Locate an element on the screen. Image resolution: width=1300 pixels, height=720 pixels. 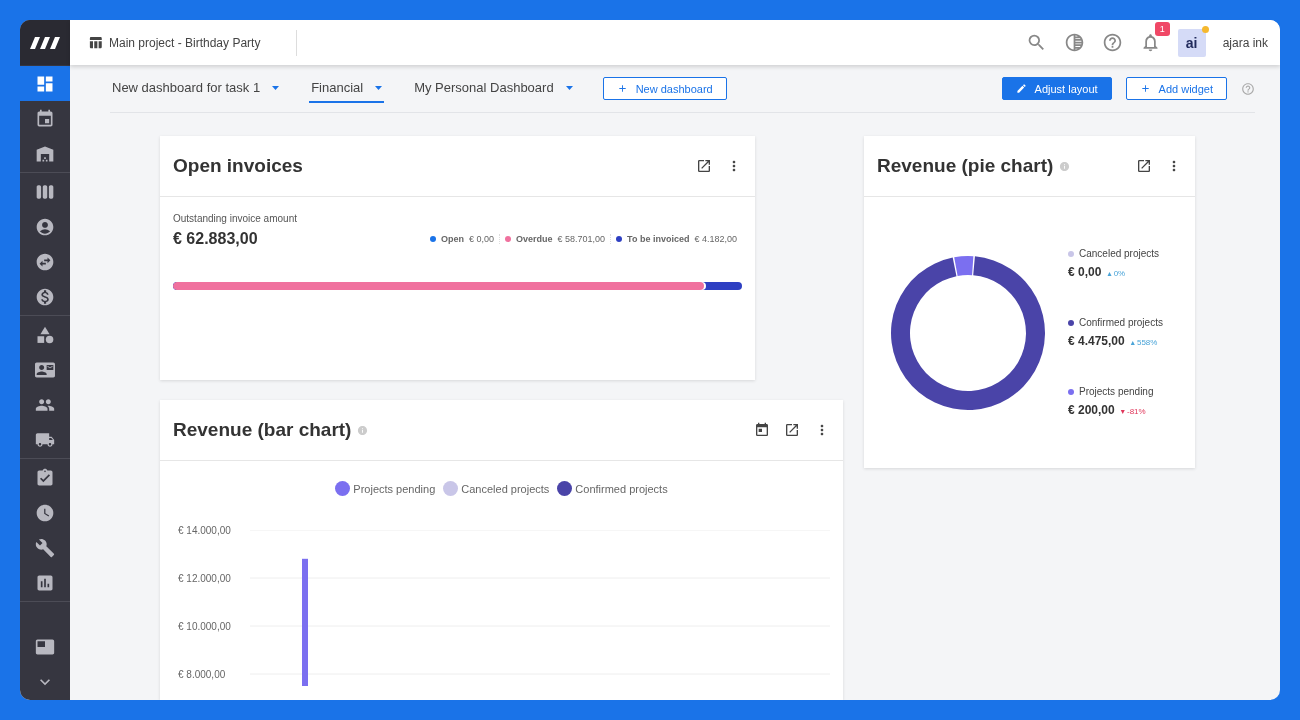
table-icon is located at coordinates (95, 42).